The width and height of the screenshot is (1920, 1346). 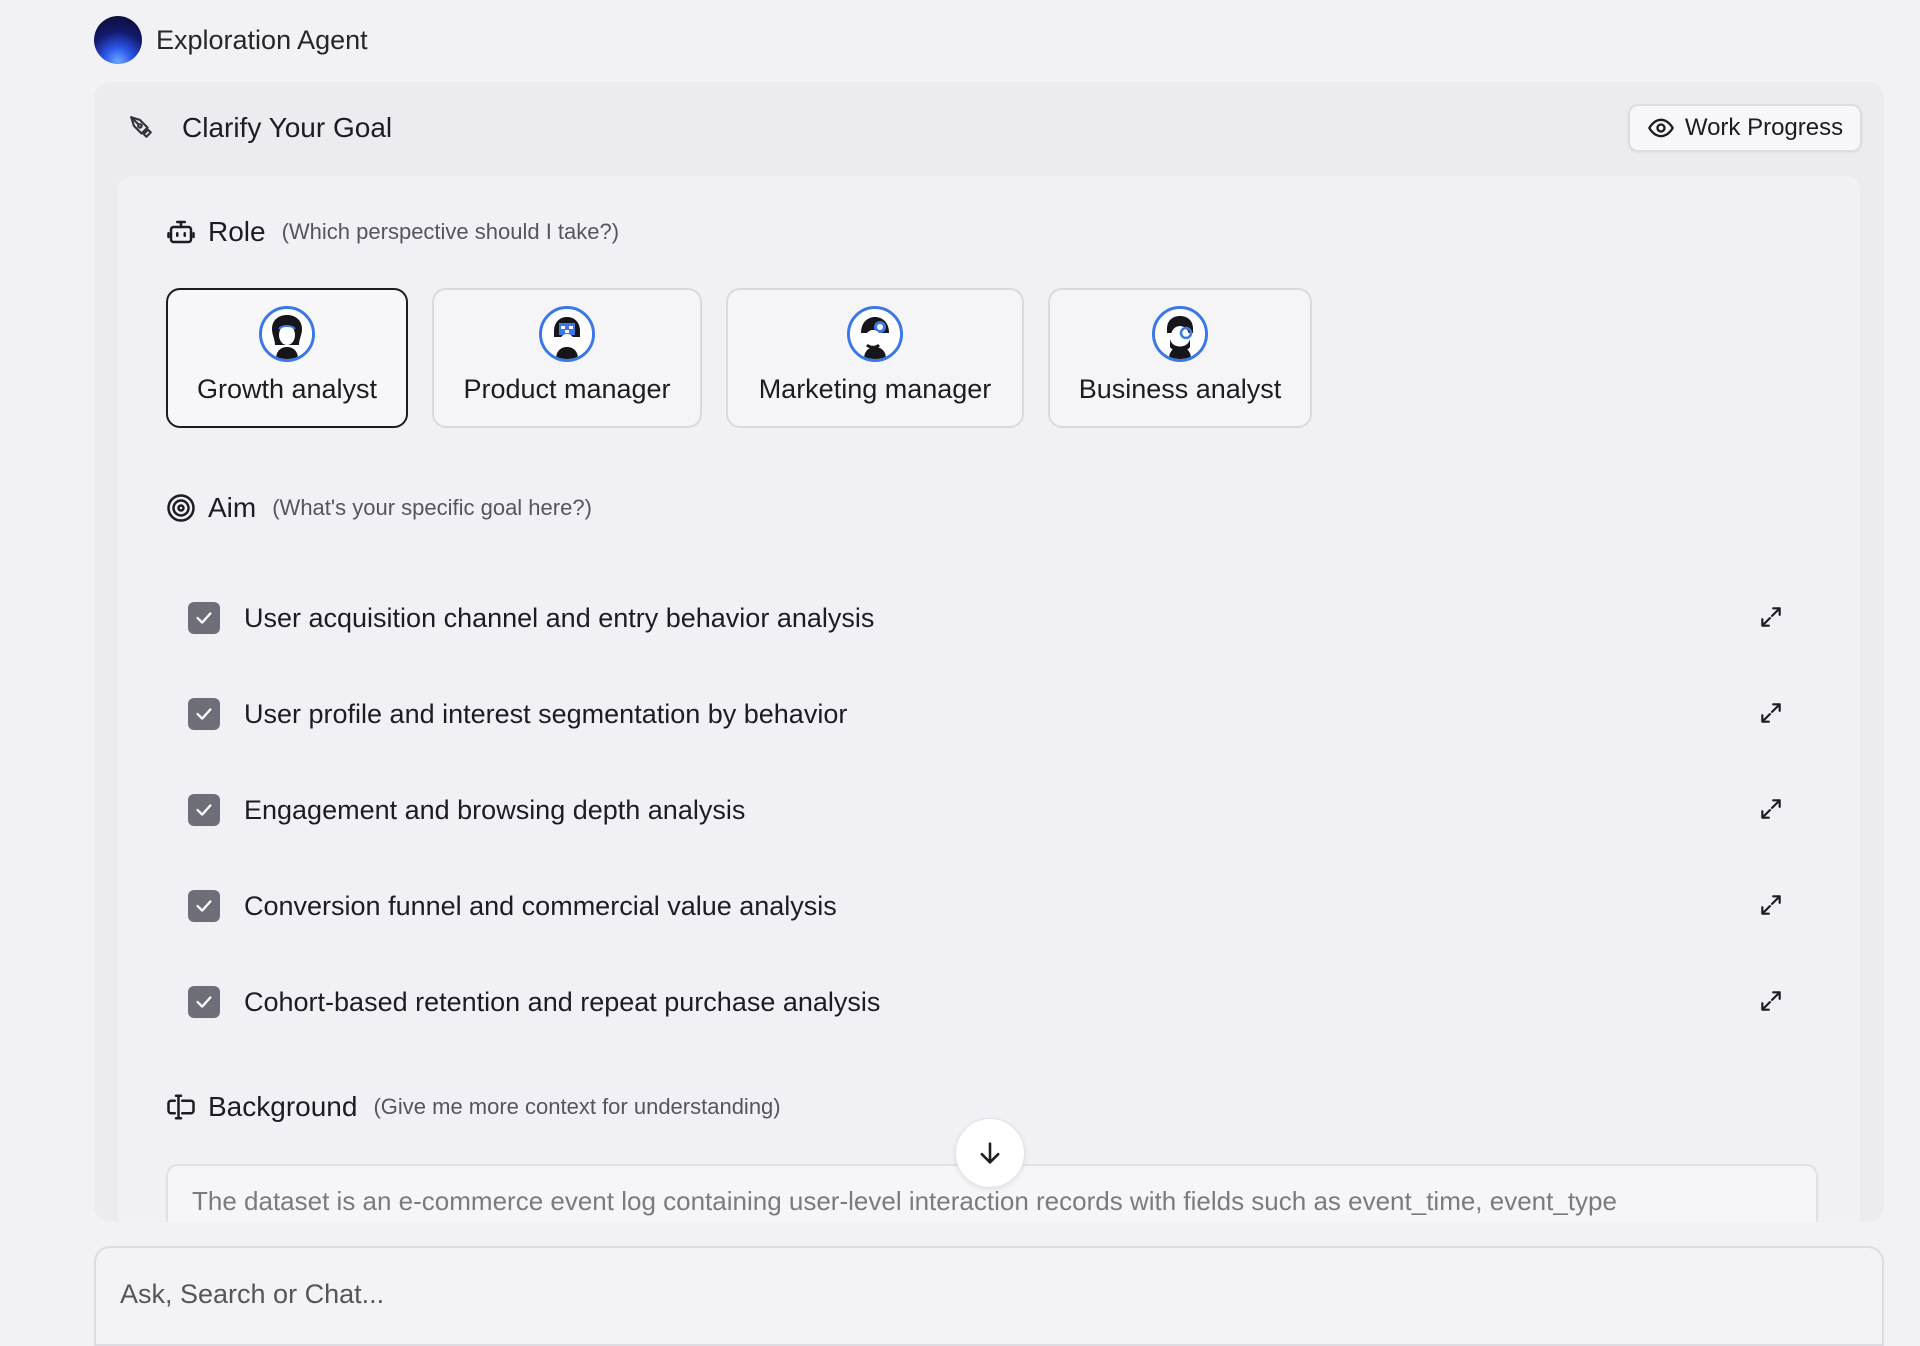 I want to click on chat-bar, so click(x=989, y=1296).